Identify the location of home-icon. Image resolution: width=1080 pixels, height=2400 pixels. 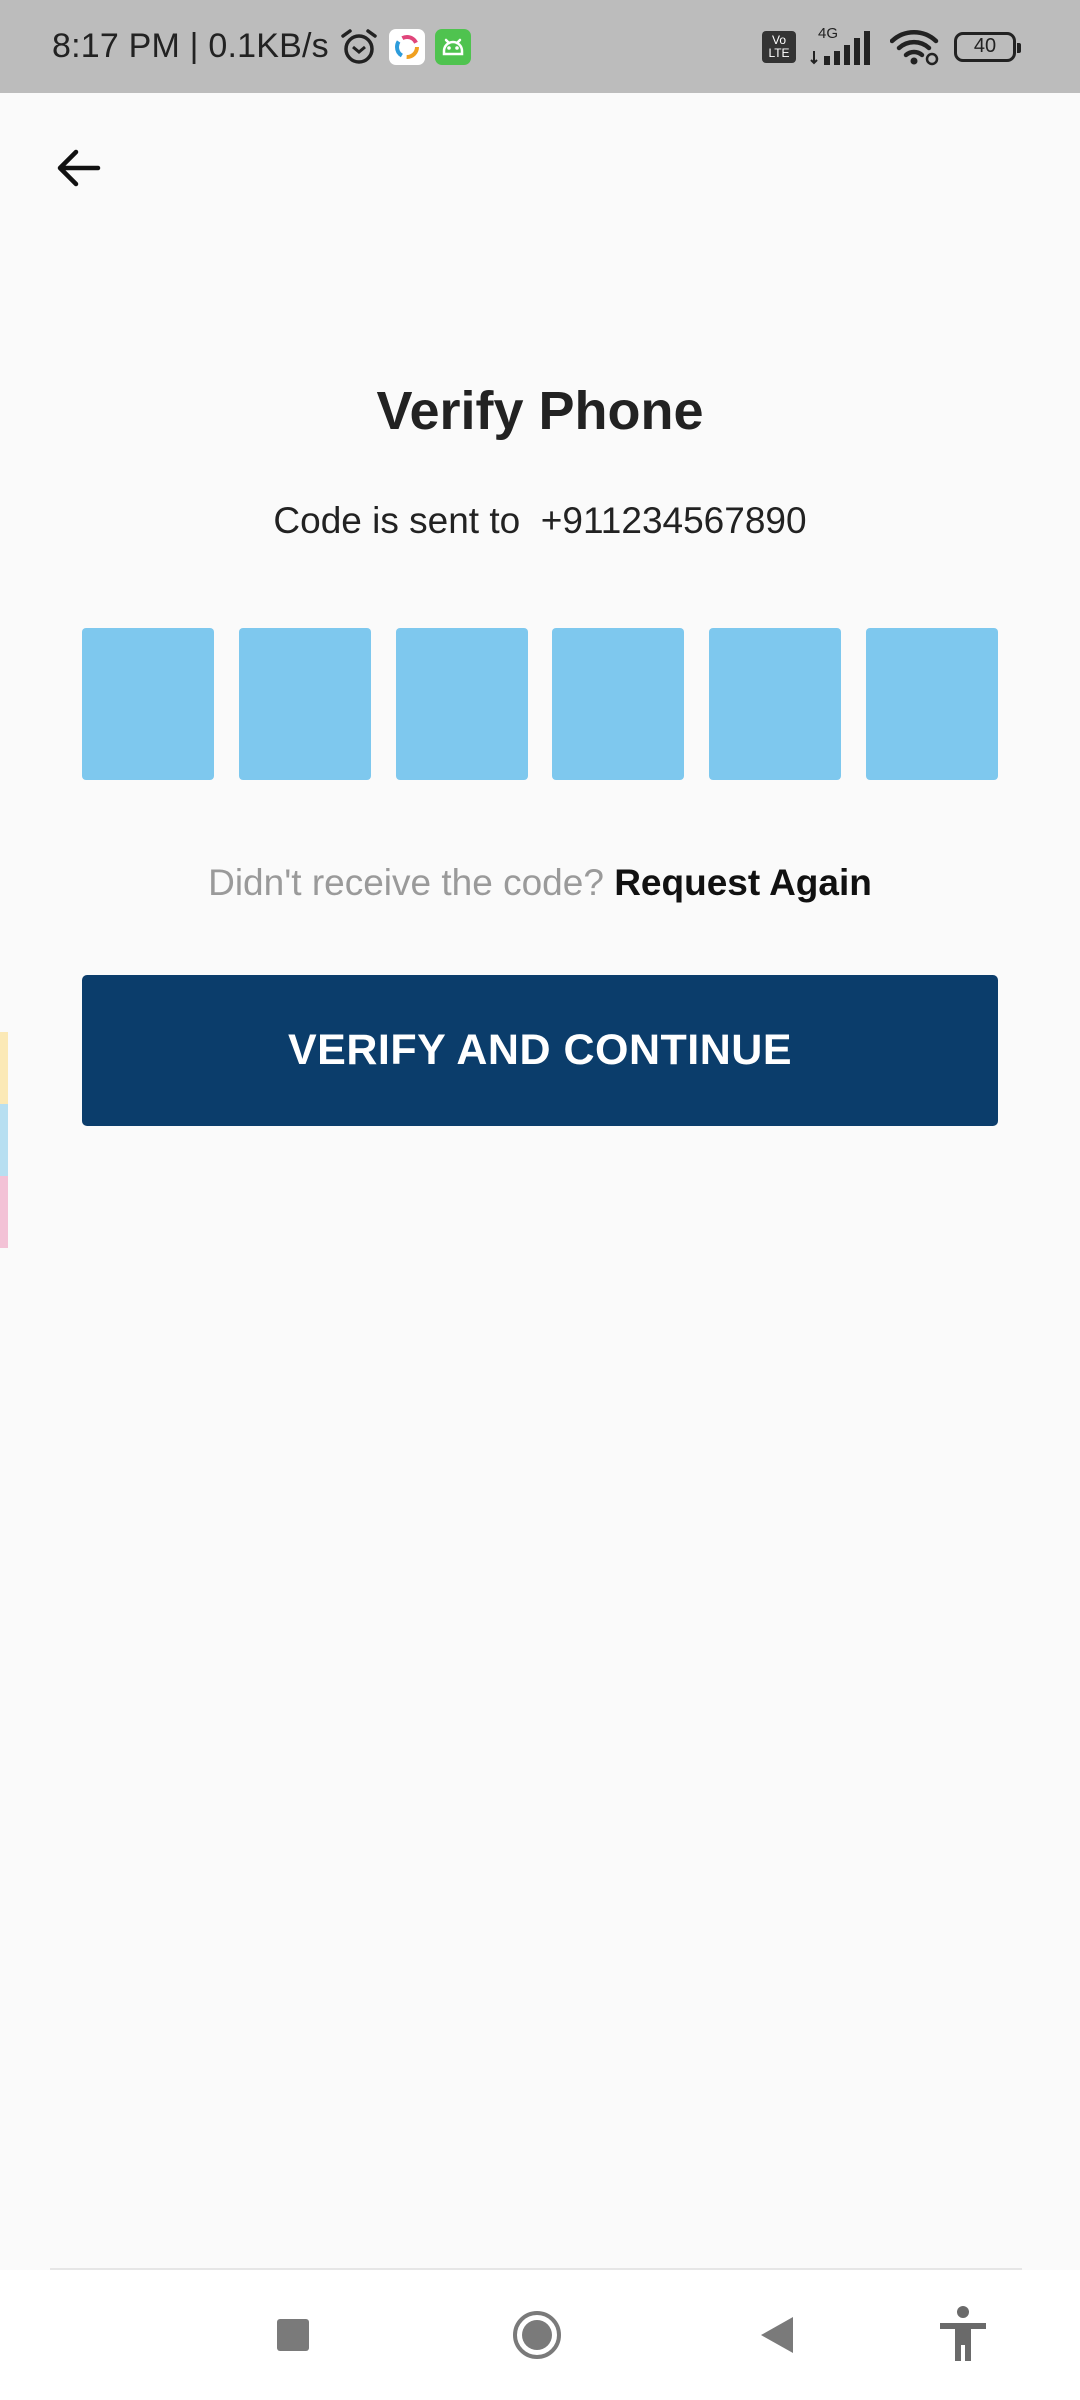
(537, 2335).